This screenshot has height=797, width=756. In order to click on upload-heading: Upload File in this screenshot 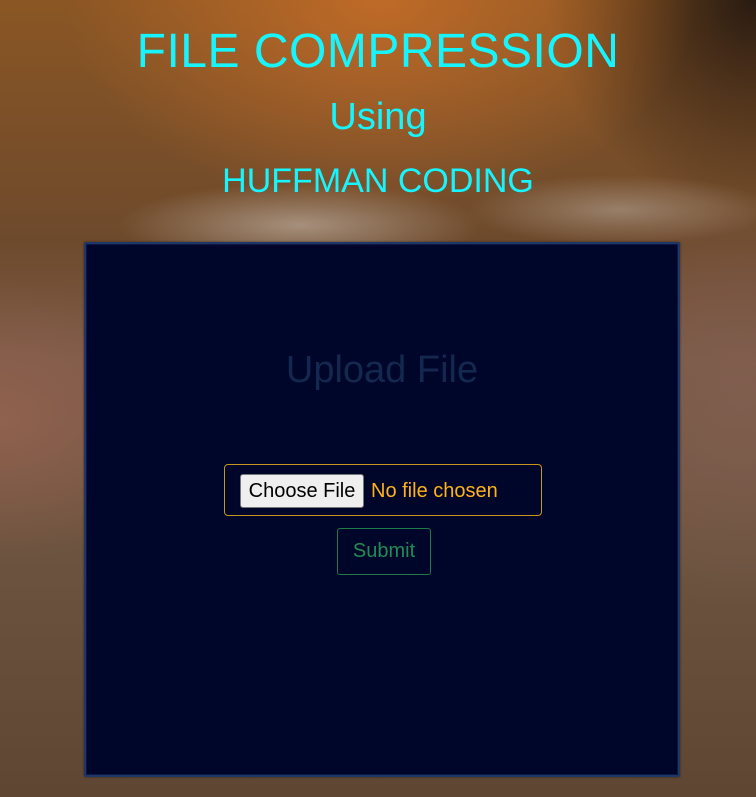, I will do `click(382, 370)`.